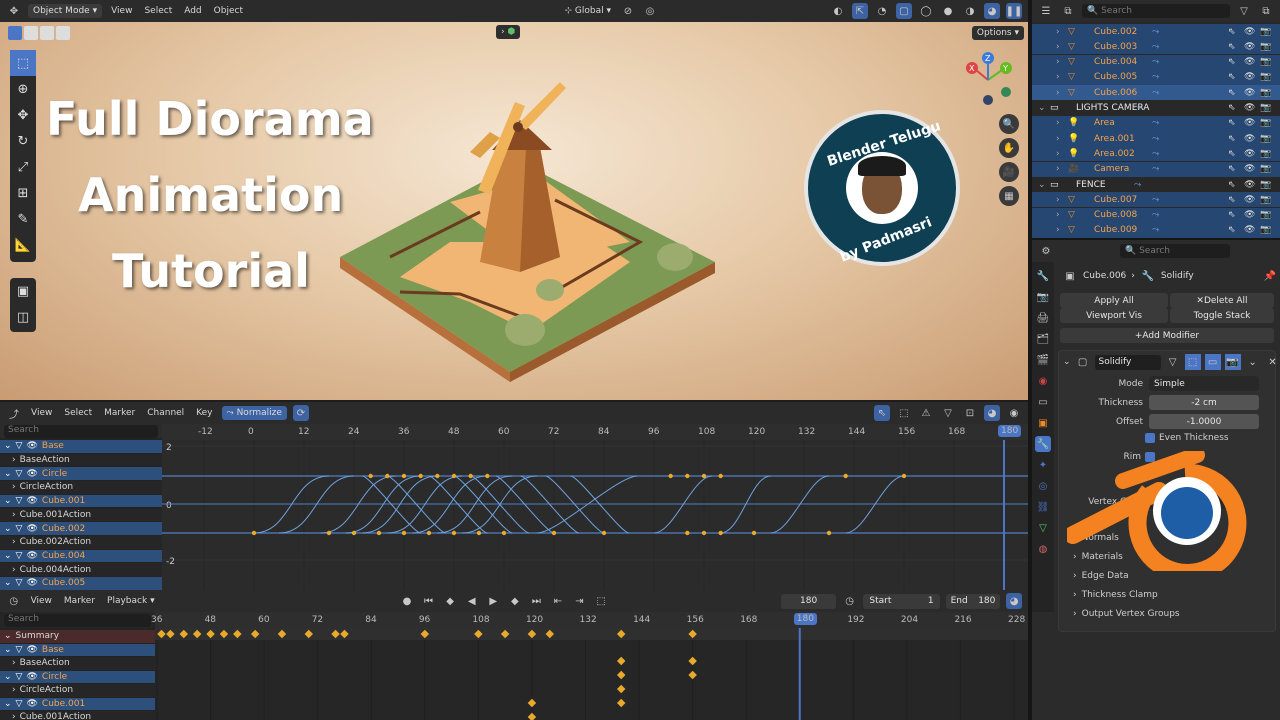  Describe the element at coordinates (1156, 169) in the screenshot. I see `outliner-row: › 🎥 Camera ⤳ ⇖ 👁 📷` at that location.